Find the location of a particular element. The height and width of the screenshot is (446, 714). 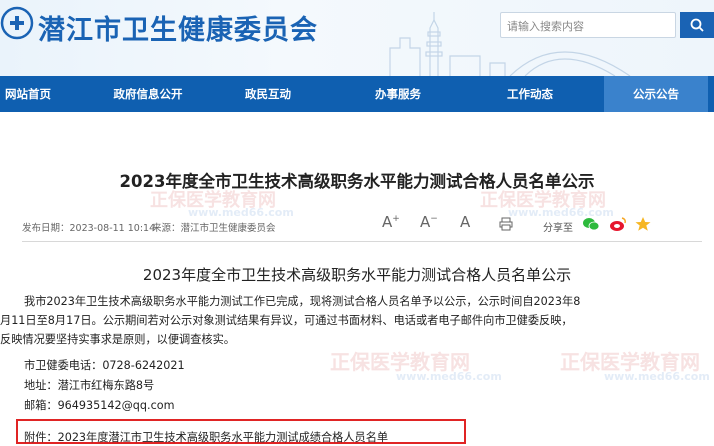

article-divider is located at coordinates (362, 241).